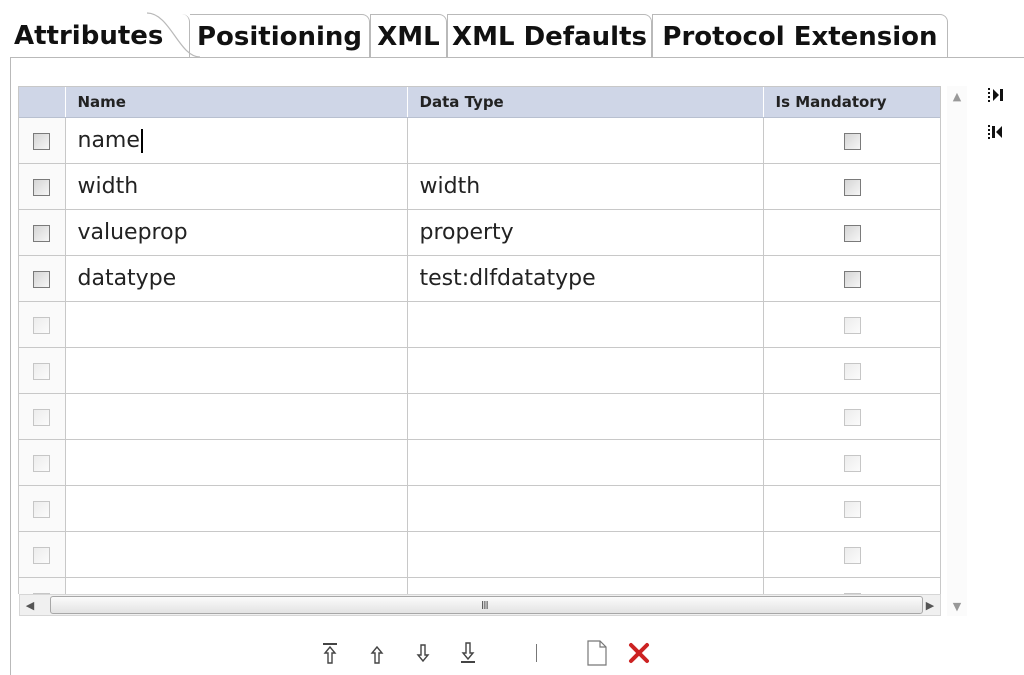 This screenshot has width=1024, height=675. I want to click on skip-forward-icon, so click(996, 95).